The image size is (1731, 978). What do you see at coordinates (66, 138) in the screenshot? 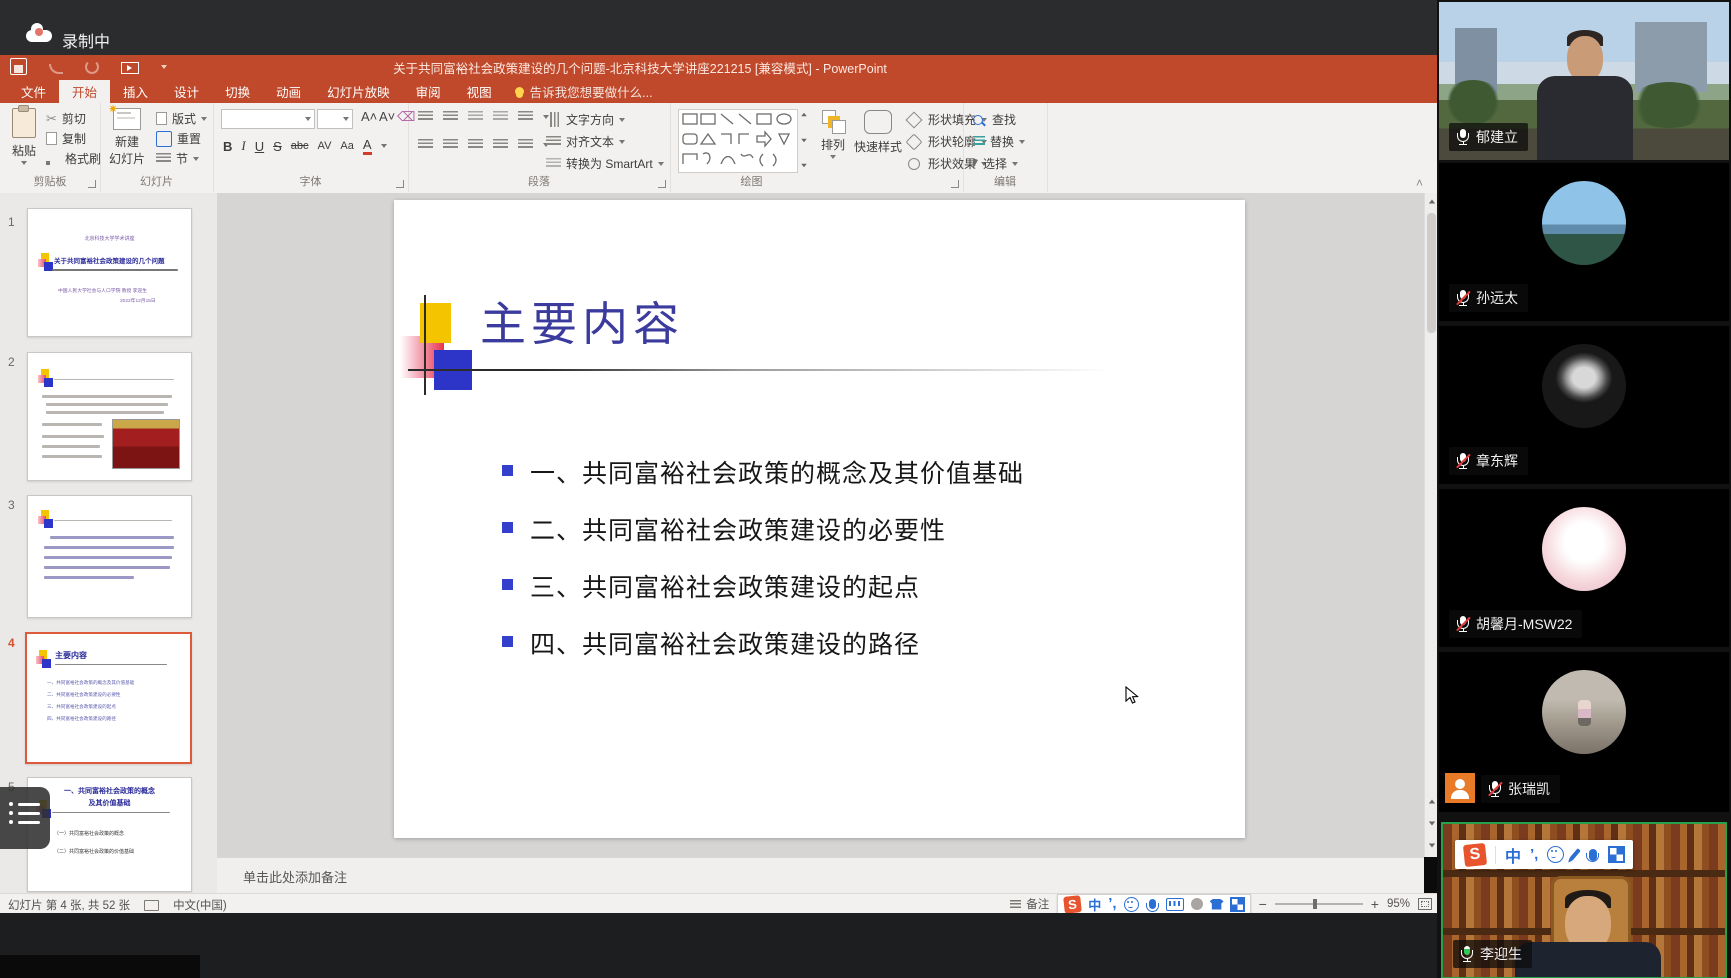
I see `copy-button: 复制` at bounding box center [66, 138].